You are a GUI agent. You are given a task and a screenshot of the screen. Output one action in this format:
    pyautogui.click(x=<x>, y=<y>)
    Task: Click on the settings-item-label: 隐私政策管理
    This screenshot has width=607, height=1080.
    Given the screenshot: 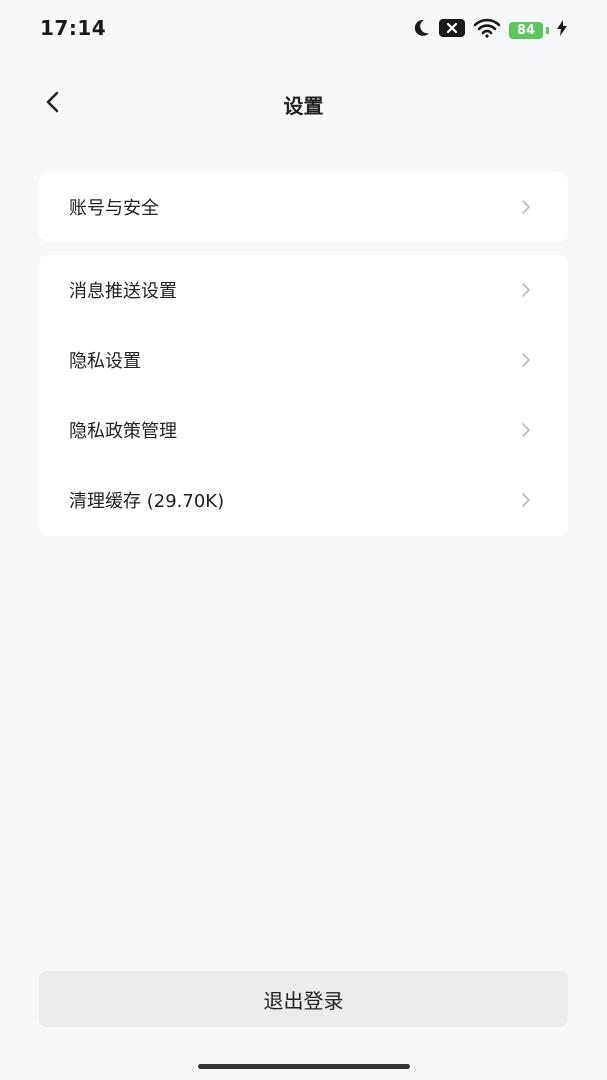 What is the action you would take?
    pyautogui.click(x=123, y=431)
    